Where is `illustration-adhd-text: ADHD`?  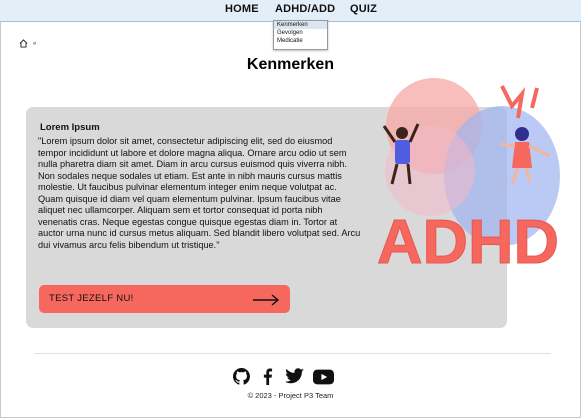 illustration-adhd-text: ADHD is located at coordinates (468, 239).